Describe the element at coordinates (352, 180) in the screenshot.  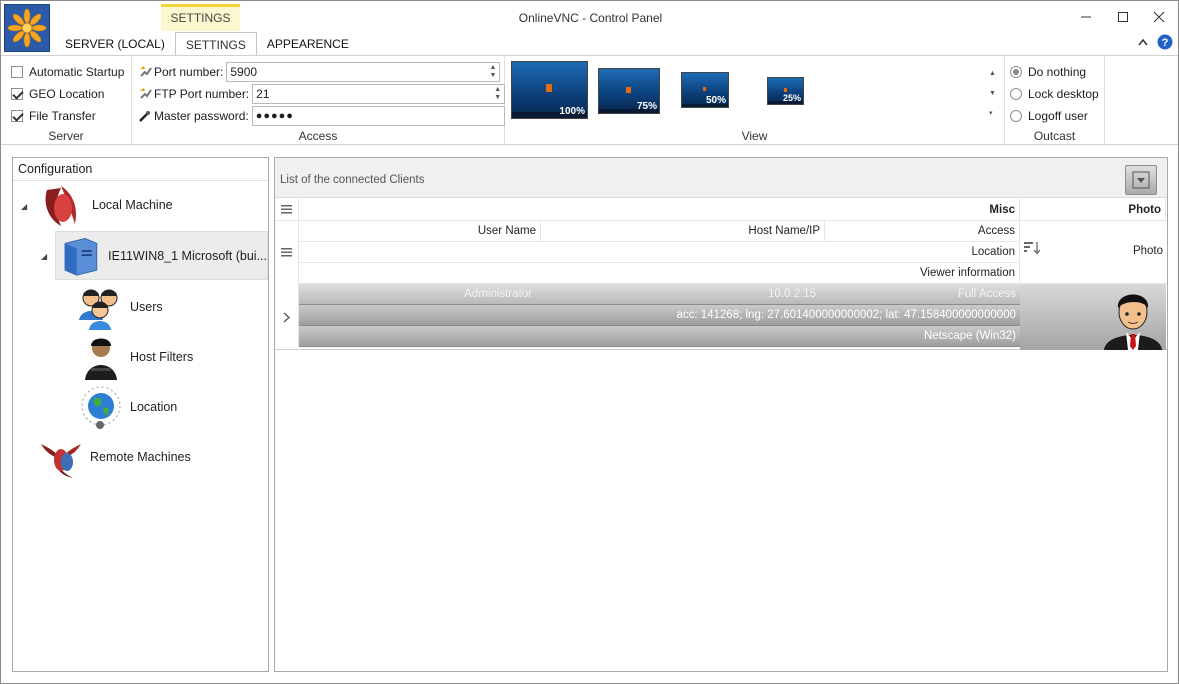
I see `clients-caption: List of the connected Clients` at that location.